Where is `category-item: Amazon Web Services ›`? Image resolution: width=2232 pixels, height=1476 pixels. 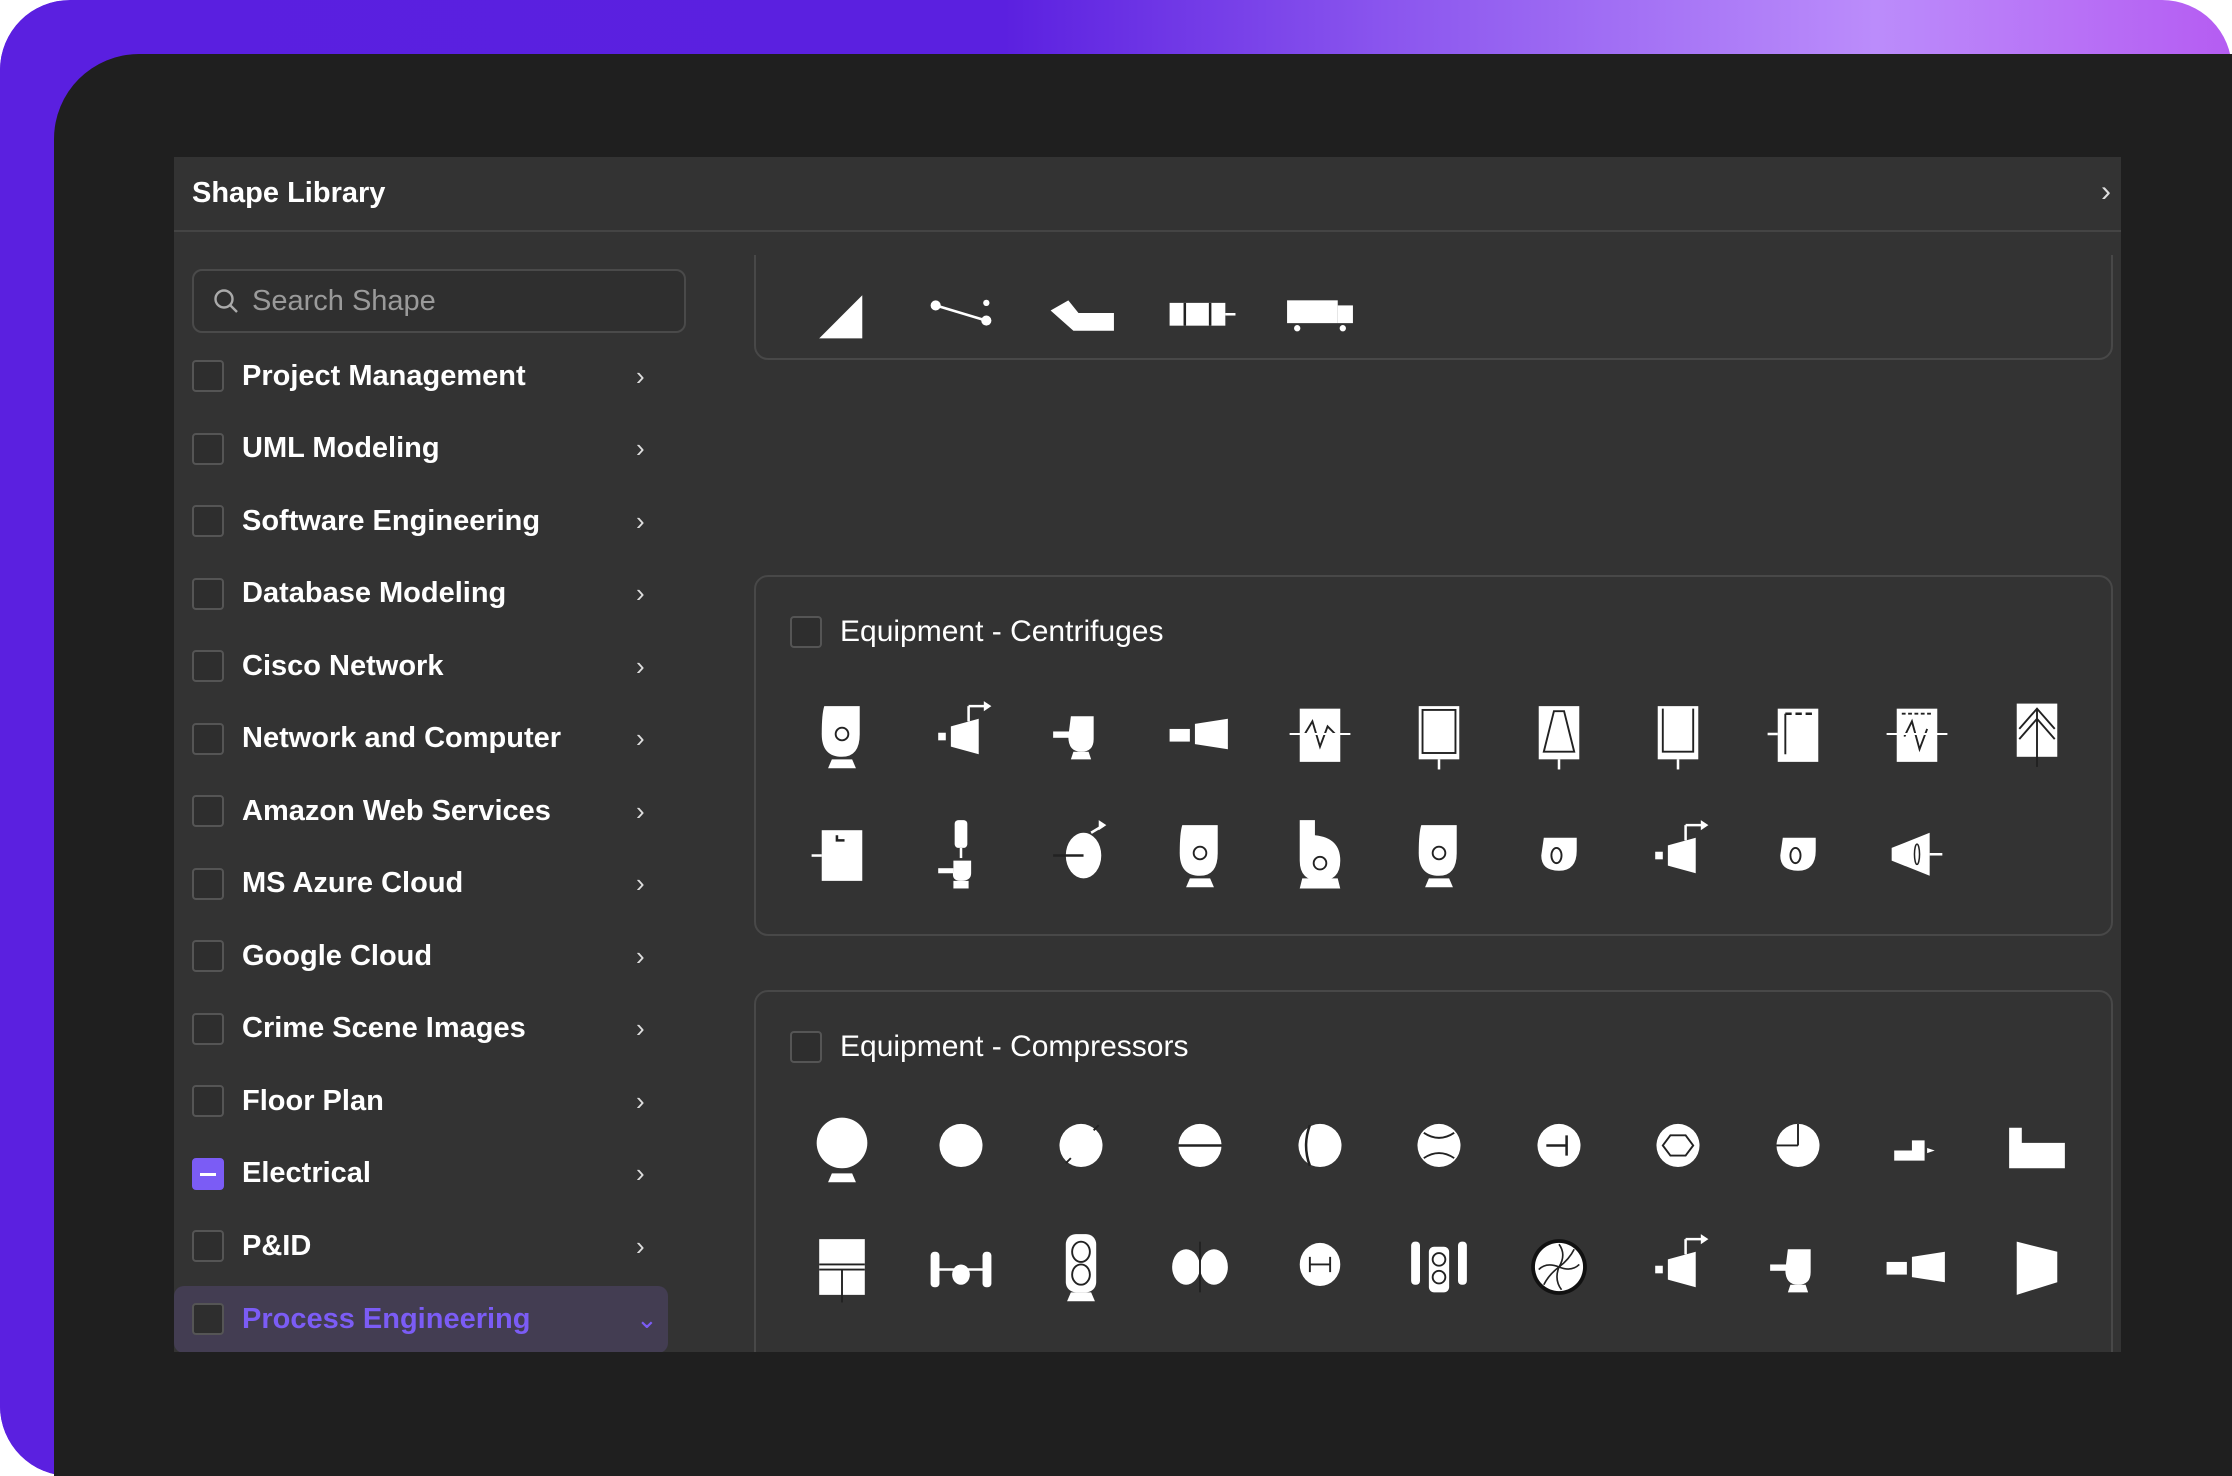 category-item: Amazon Web Services › is located at coordinates (421, 811).